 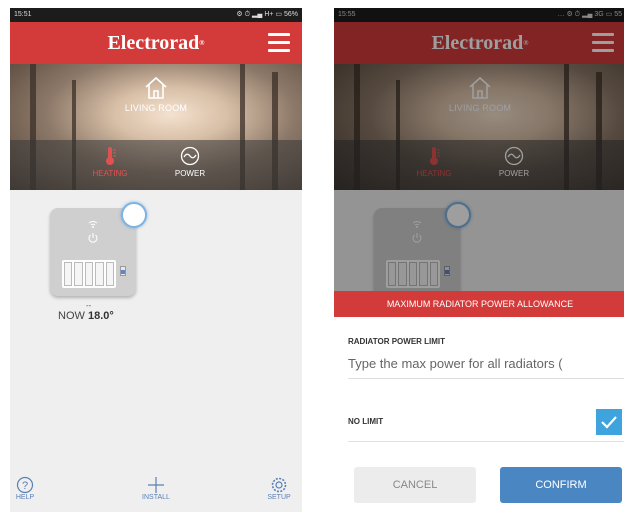 I want to click on room-selector: LIVING ROOM, so click(x=156, y=94).